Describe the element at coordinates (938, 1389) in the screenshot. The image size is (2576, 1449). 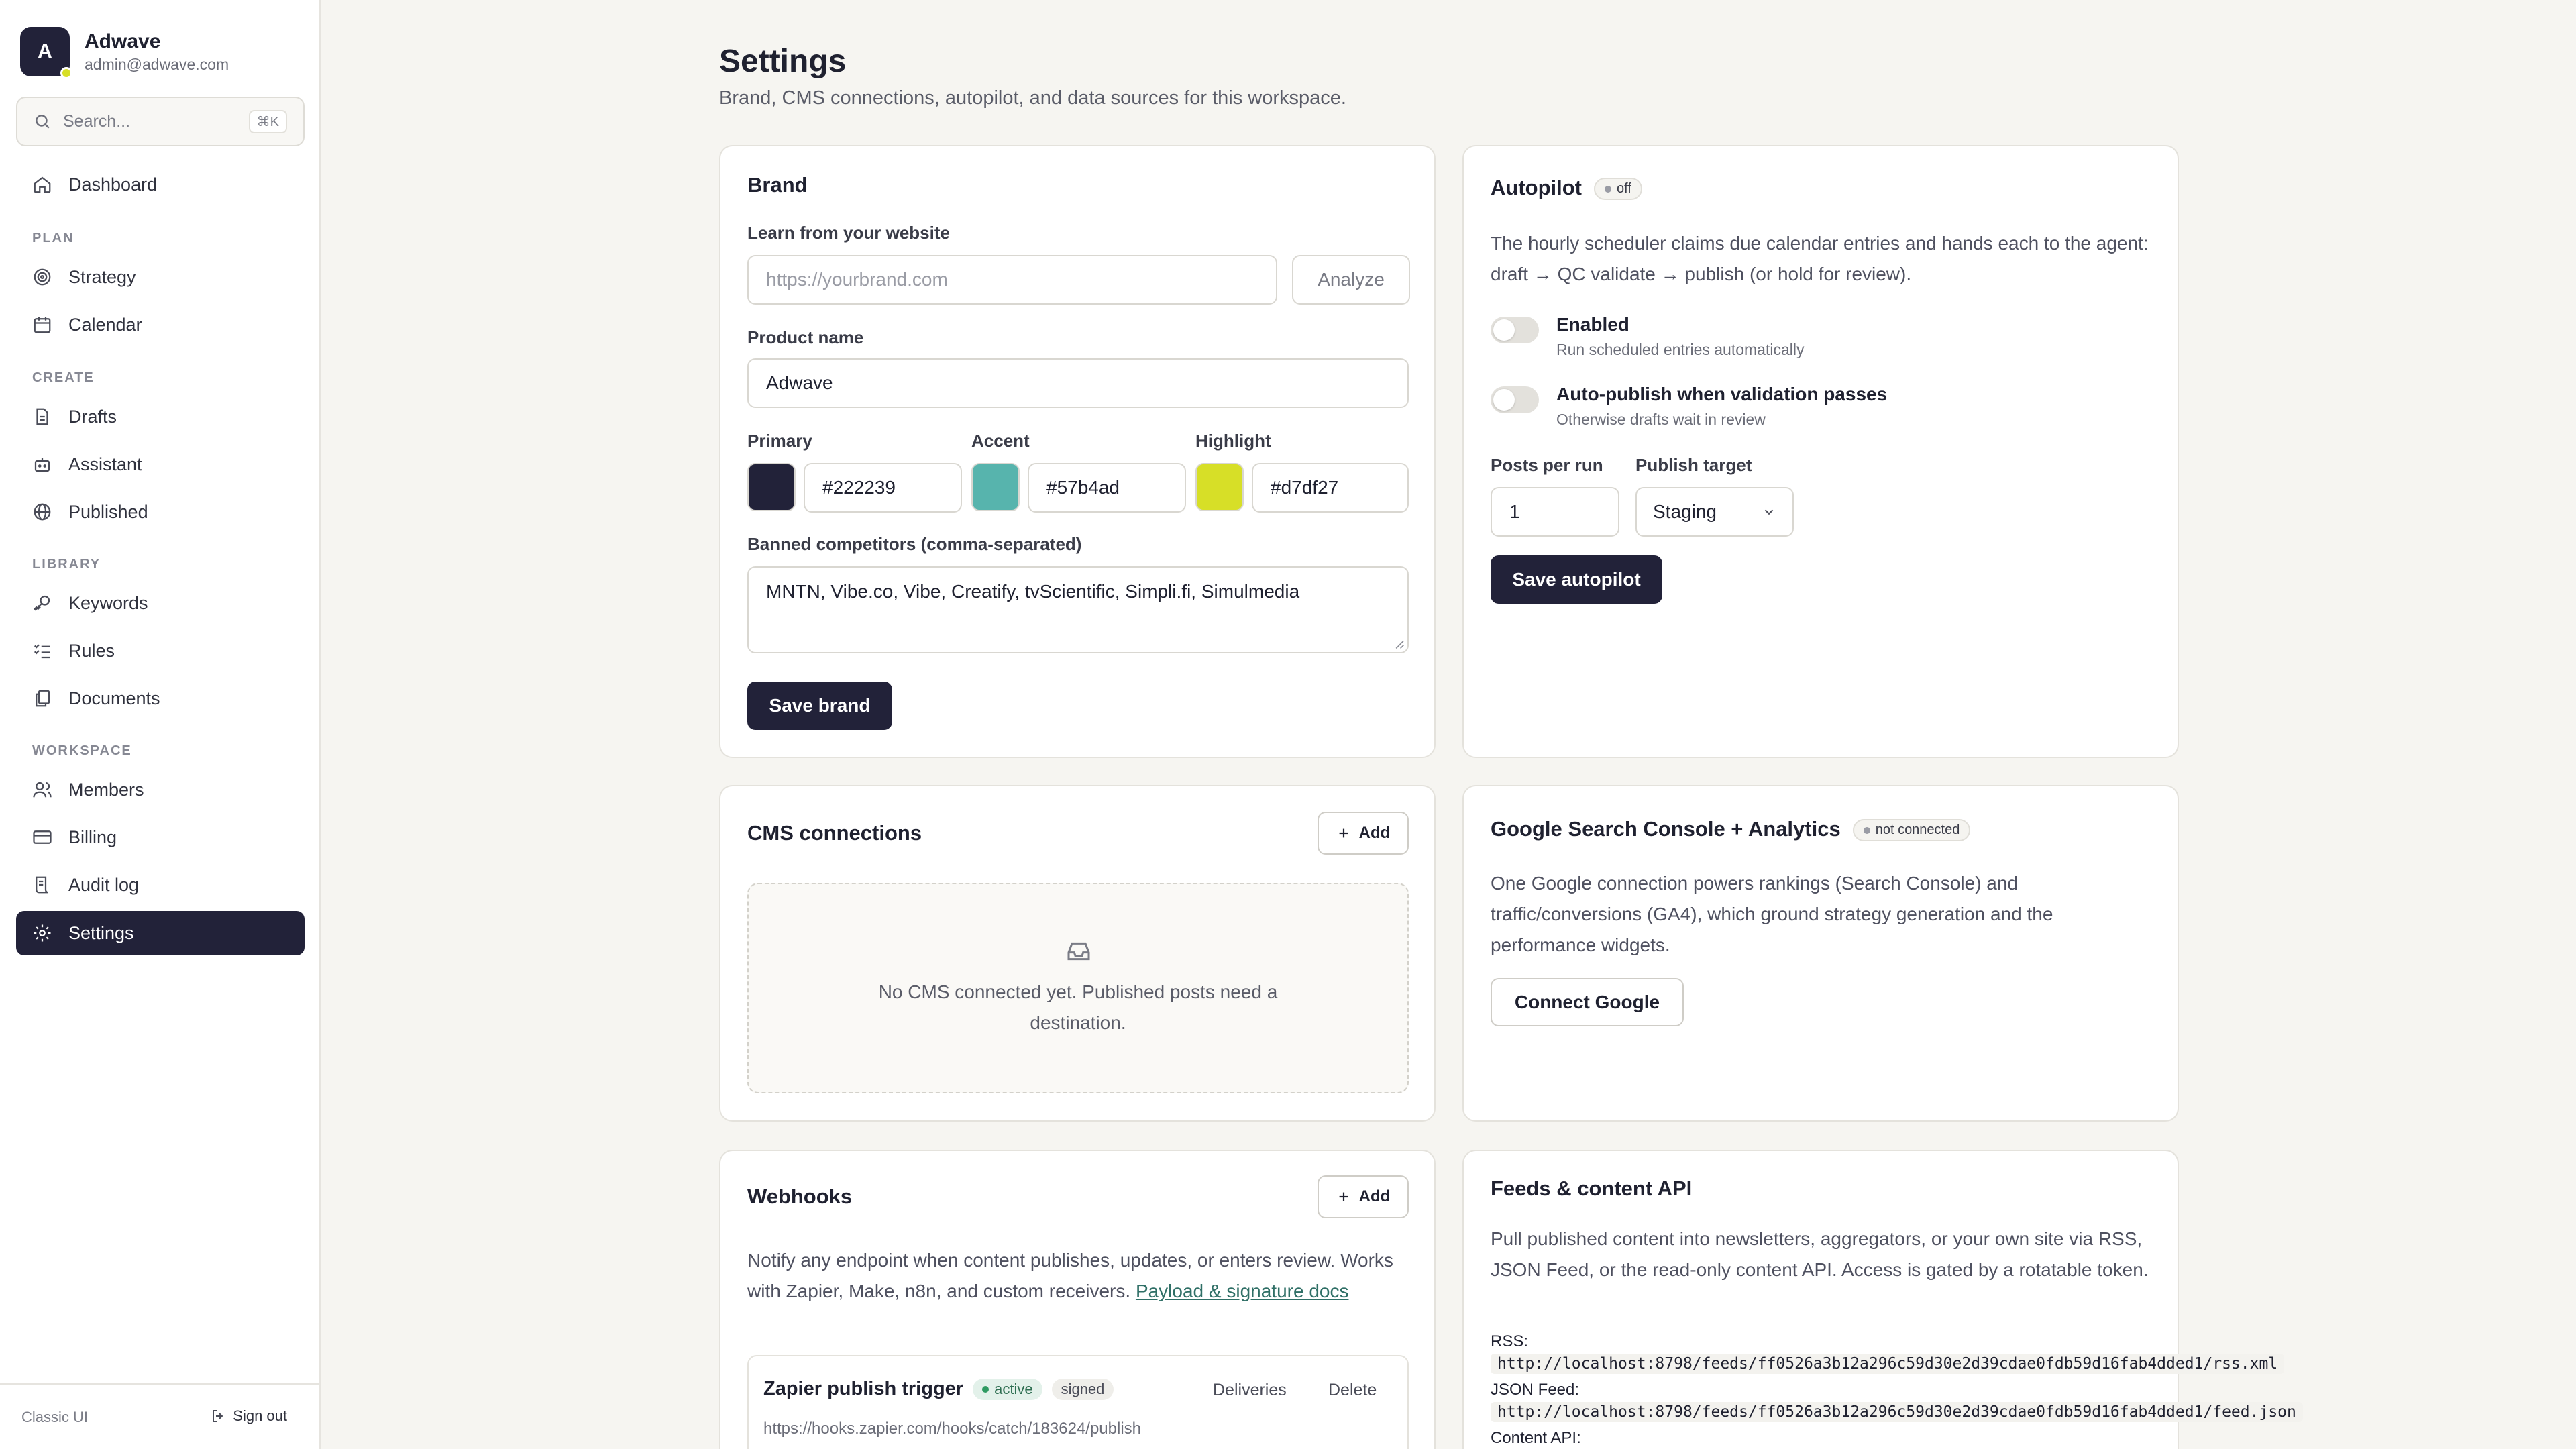
I see `webhook-name: Zapier publish trigger active signed` at that location.